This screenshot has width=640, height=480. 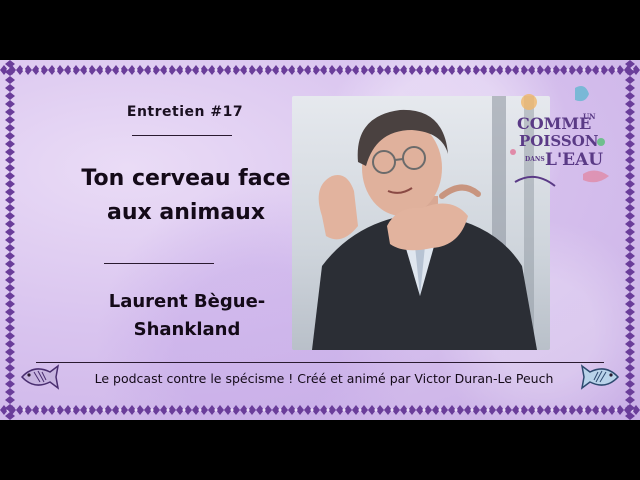 I want to click on episode-underline, so click(x=182, y=135).